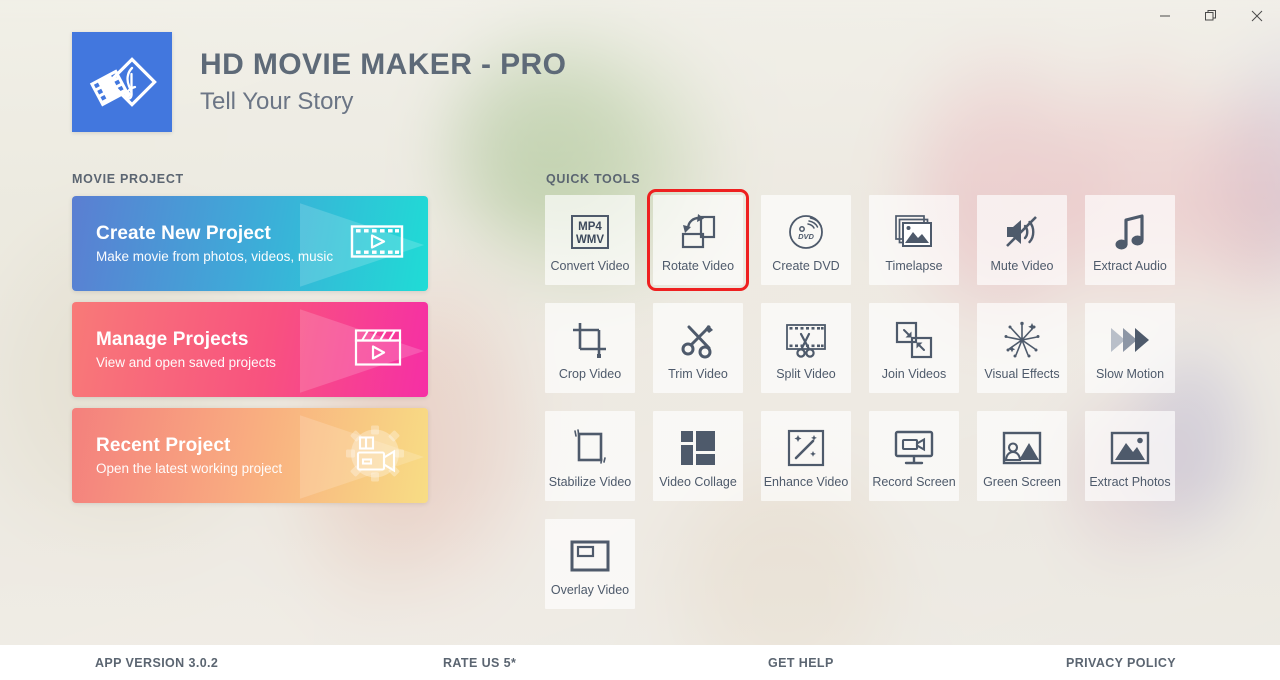 This screenshot has height=680, width=1280. I want to click on window-controls, so click(1211, 16).